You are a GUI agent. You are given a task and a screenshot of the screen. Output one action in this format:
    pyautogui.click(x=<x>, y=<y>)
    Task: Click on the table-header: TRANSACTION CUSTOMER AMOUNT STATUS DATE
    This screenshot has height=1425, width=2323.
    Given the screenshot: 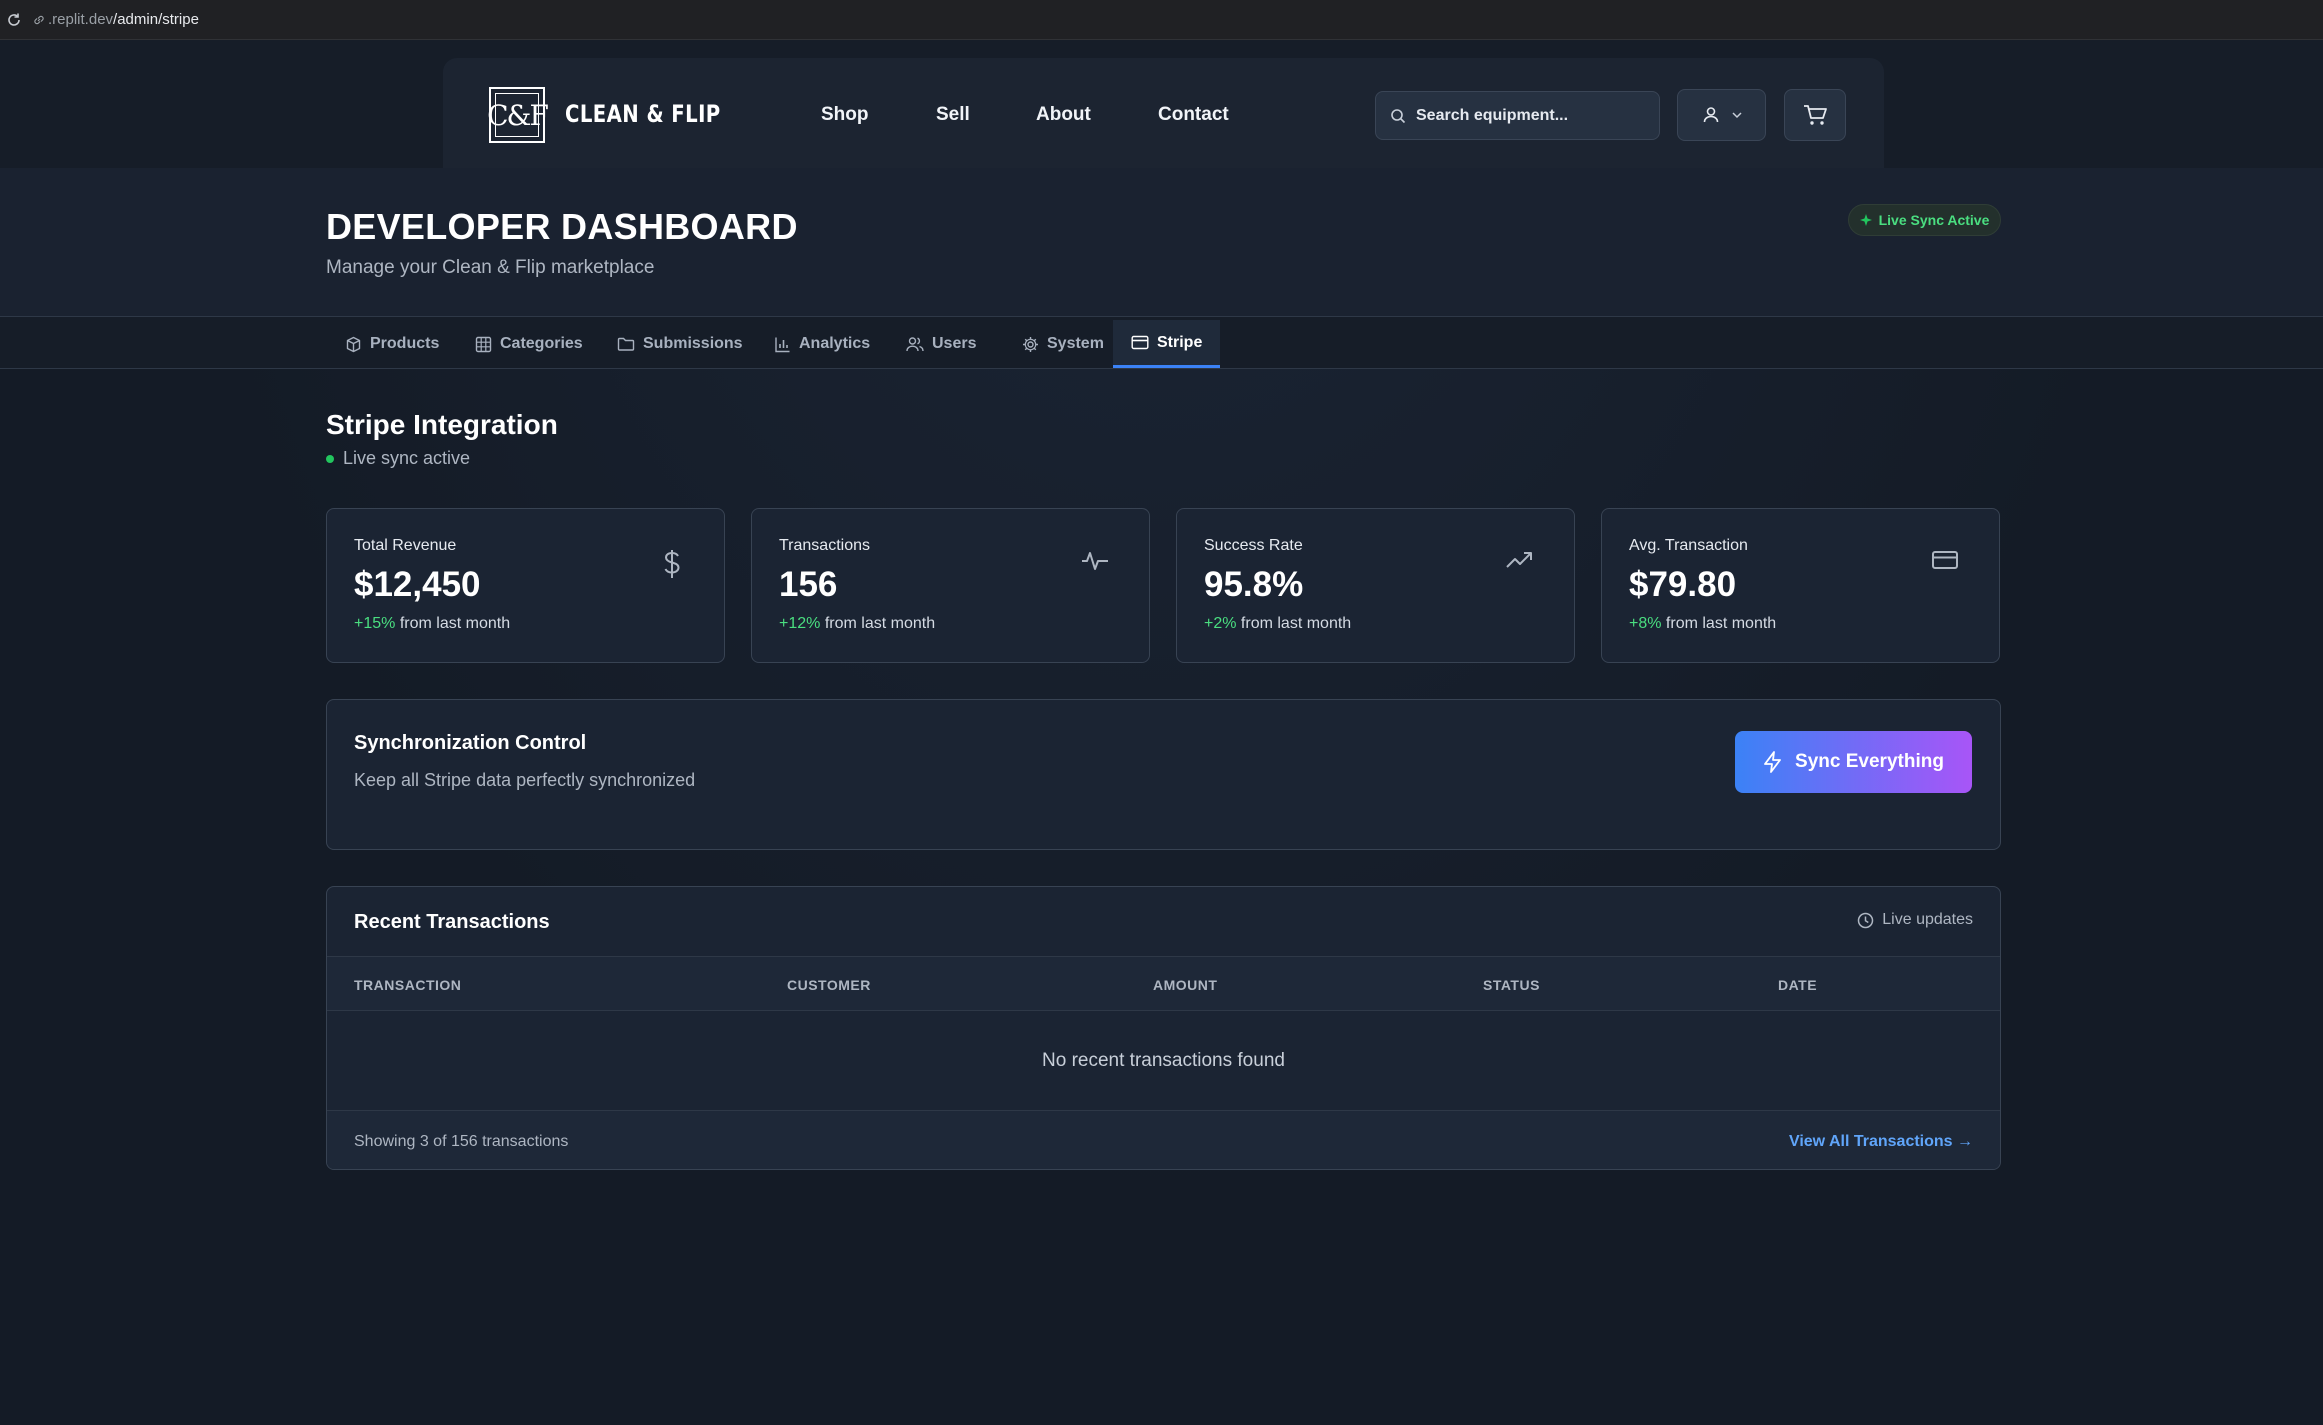 What is the action you would take?
    pyautogui.click(x=1163, y=983)
    